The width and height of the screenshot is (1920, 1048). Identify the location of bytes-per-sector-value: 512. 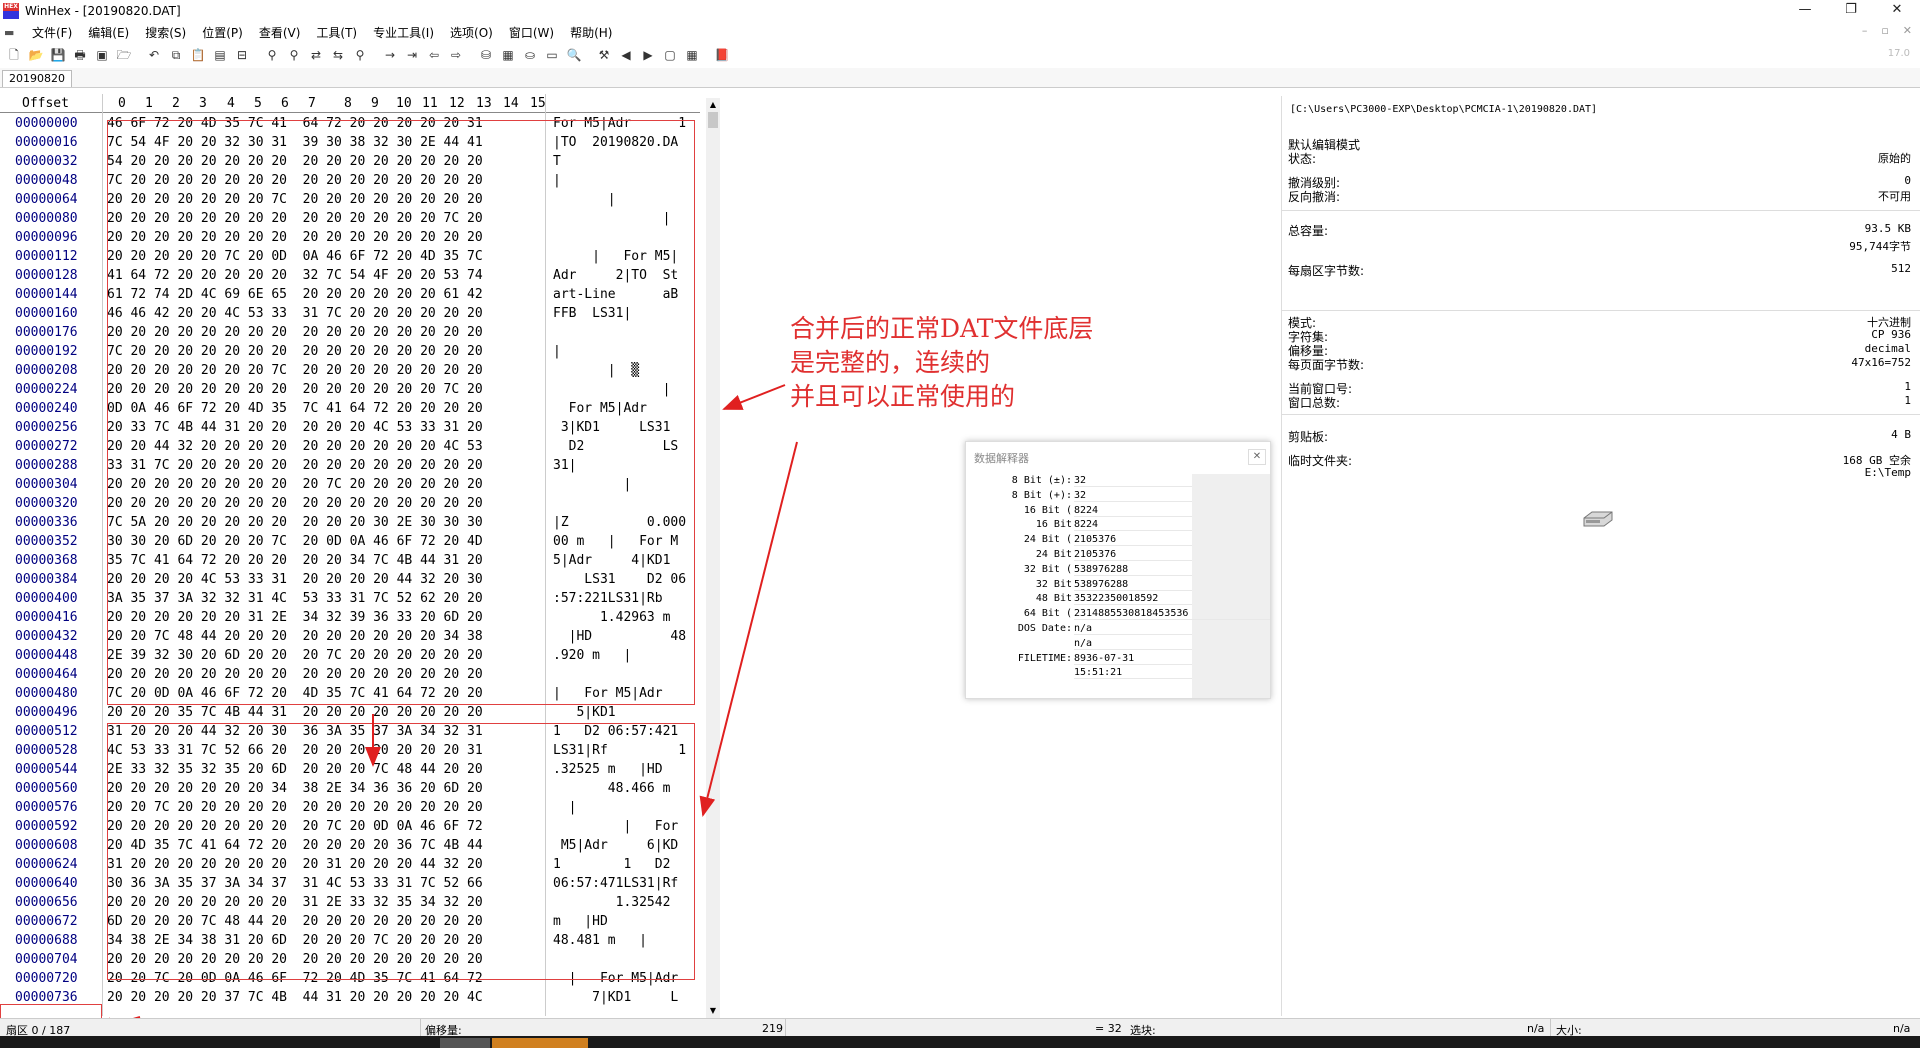
(1901, 268).